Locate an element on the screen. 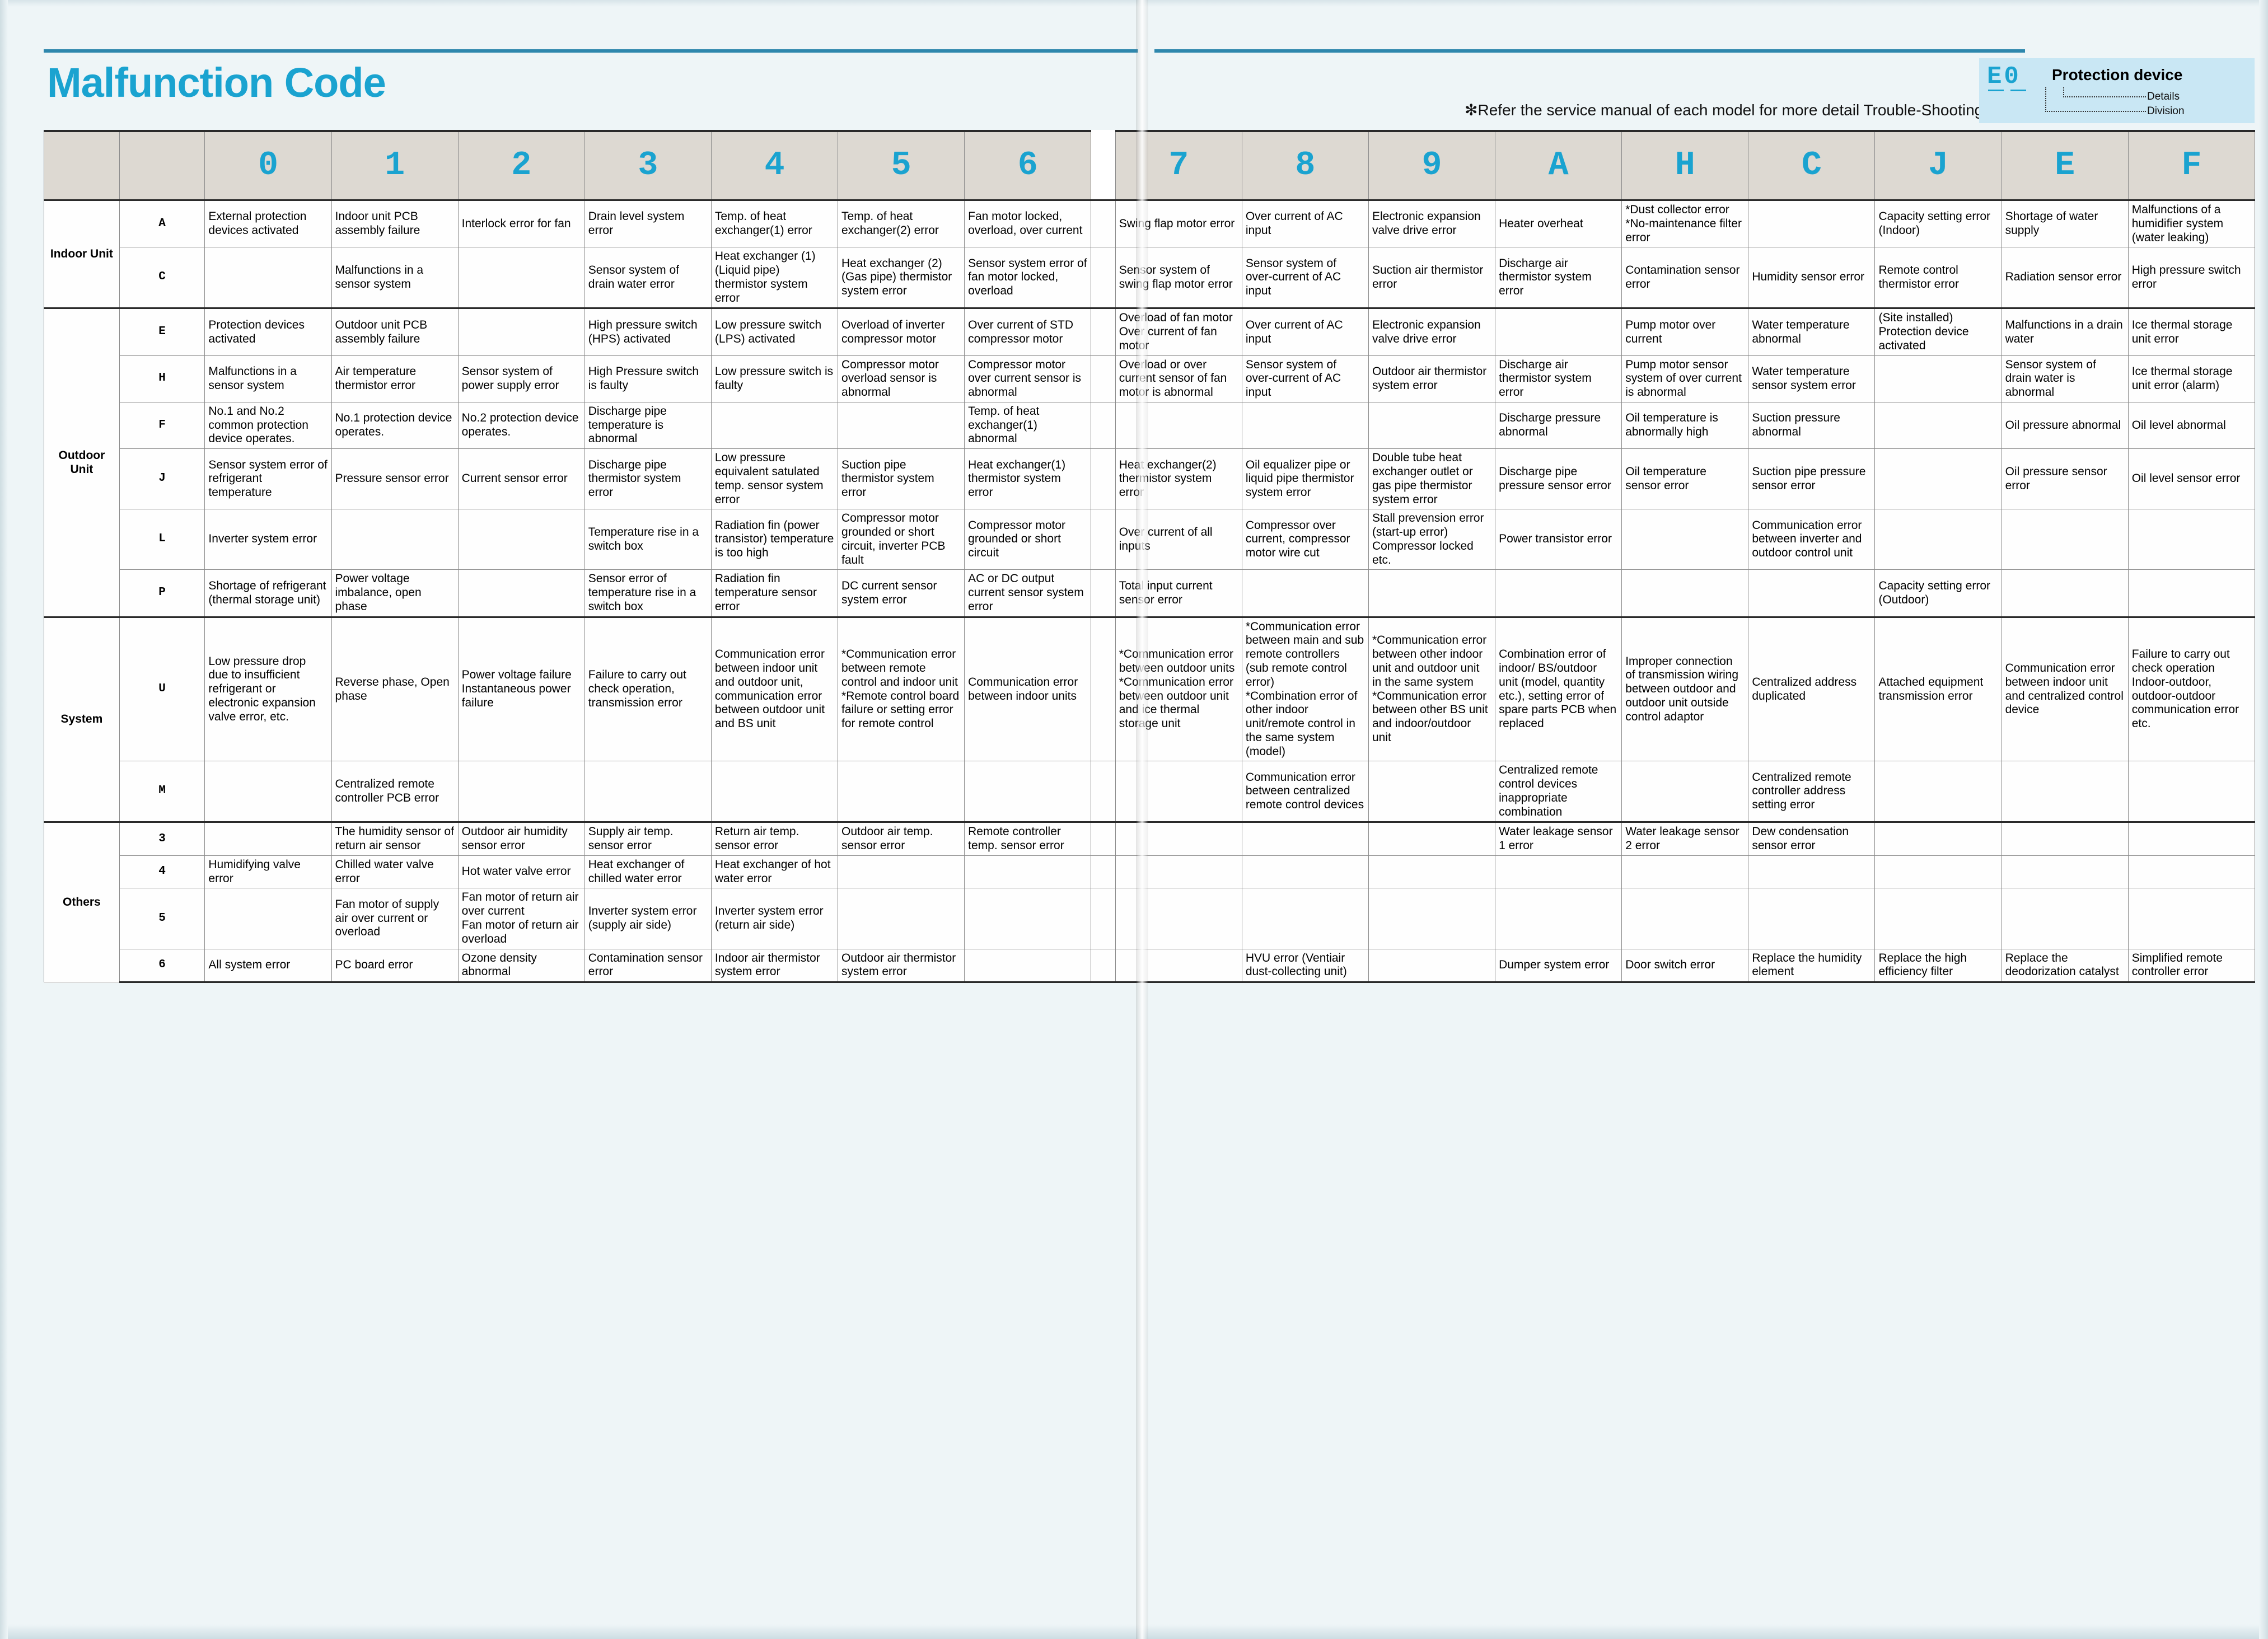  code-cell-5-4: Inverter system error (return air side) is located at coordinates (774, 919).